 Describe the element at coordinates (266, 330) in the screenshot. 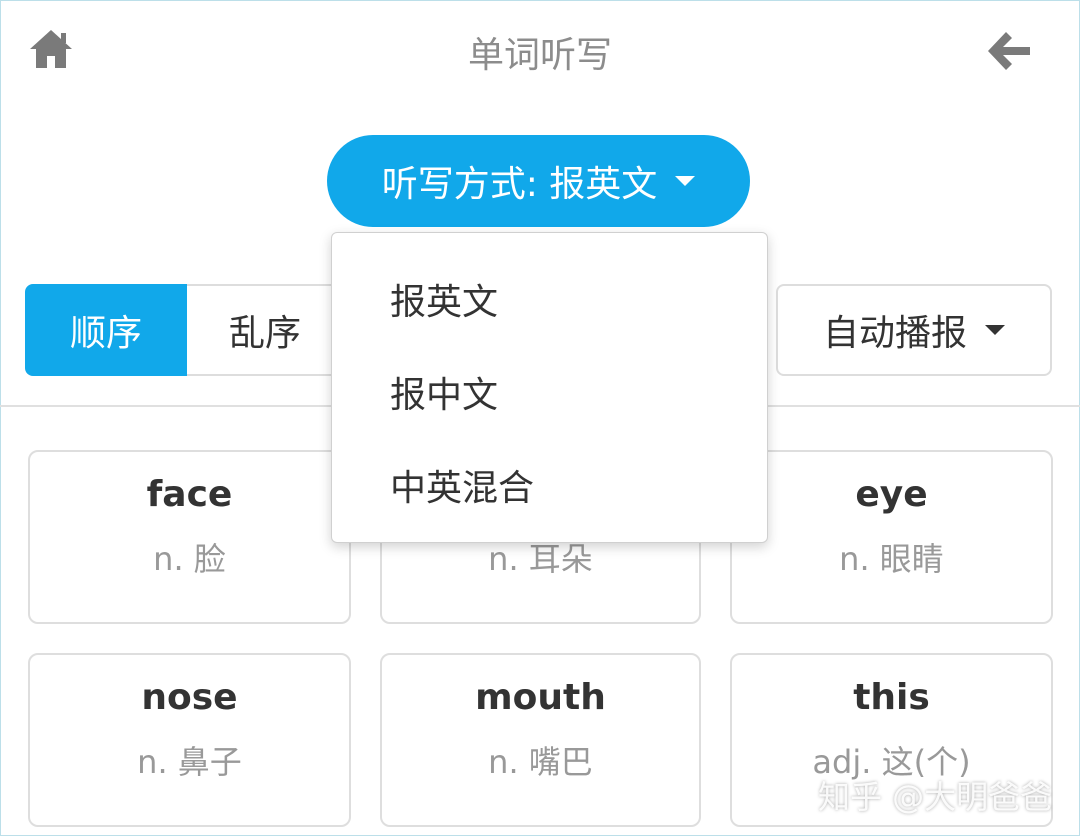

I see `order-shuffle-button: 乱序` at that location.